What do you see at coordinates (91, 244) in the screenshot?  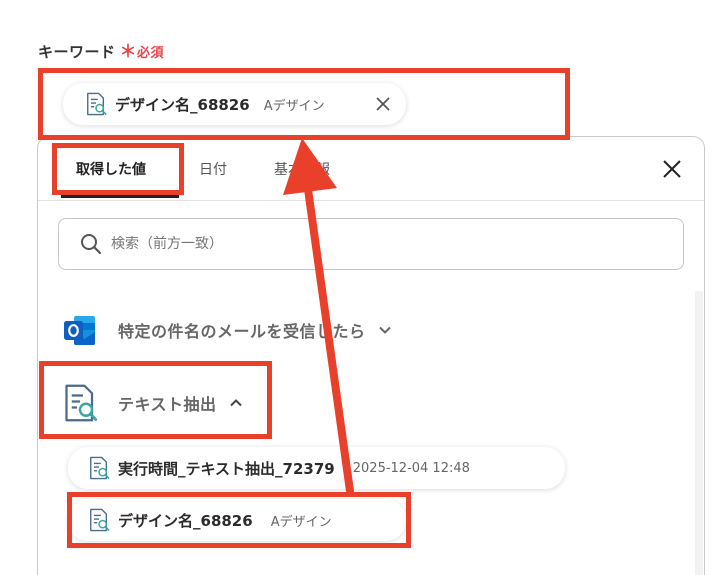 I see `search-icon` at bounding box center [91, 244].